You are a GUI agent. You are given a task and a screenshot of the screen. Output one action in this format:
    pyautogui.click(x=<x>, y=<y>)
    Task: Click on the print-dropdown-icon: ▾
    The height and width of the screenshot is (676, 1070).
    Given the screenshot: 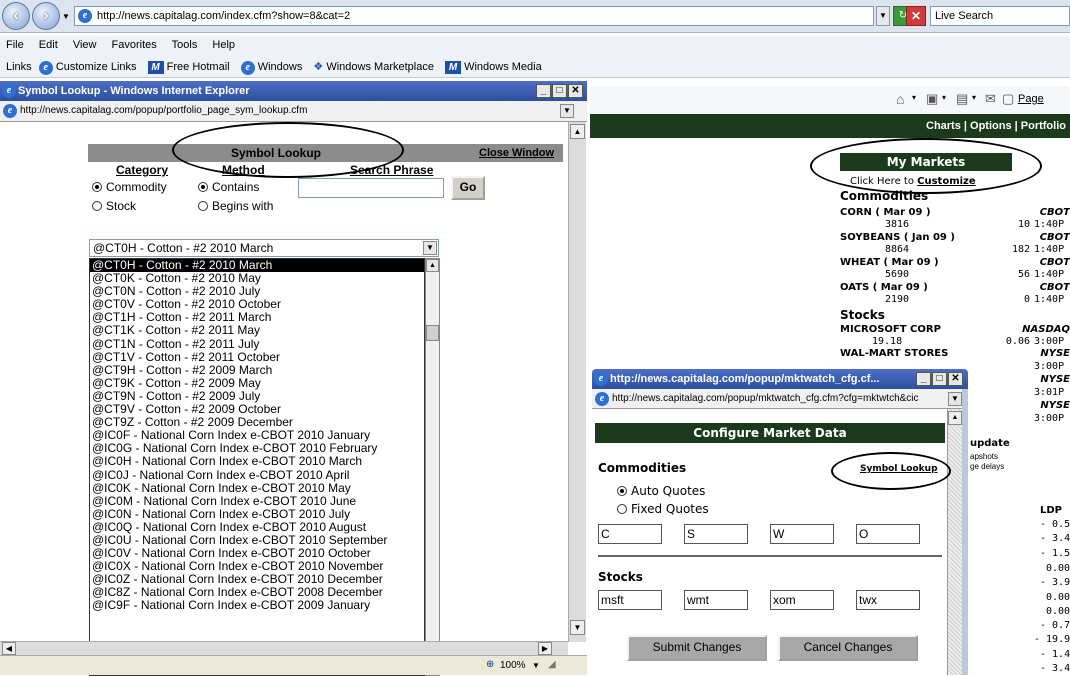 What is the action you would take?
    pyautogui.click(x=974, y=97)
    